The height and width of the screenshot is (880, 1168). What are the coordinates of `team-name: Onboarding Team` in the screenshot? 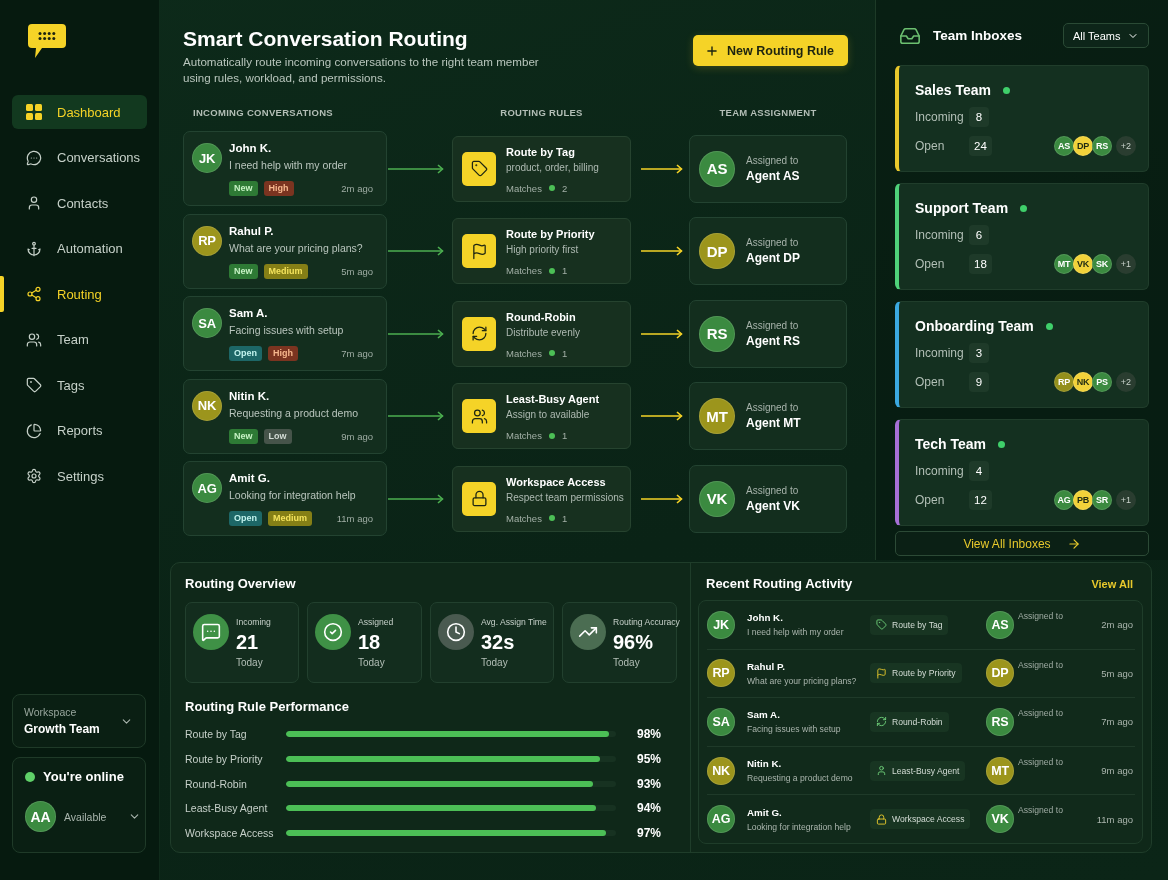 It's located at (974, 326).